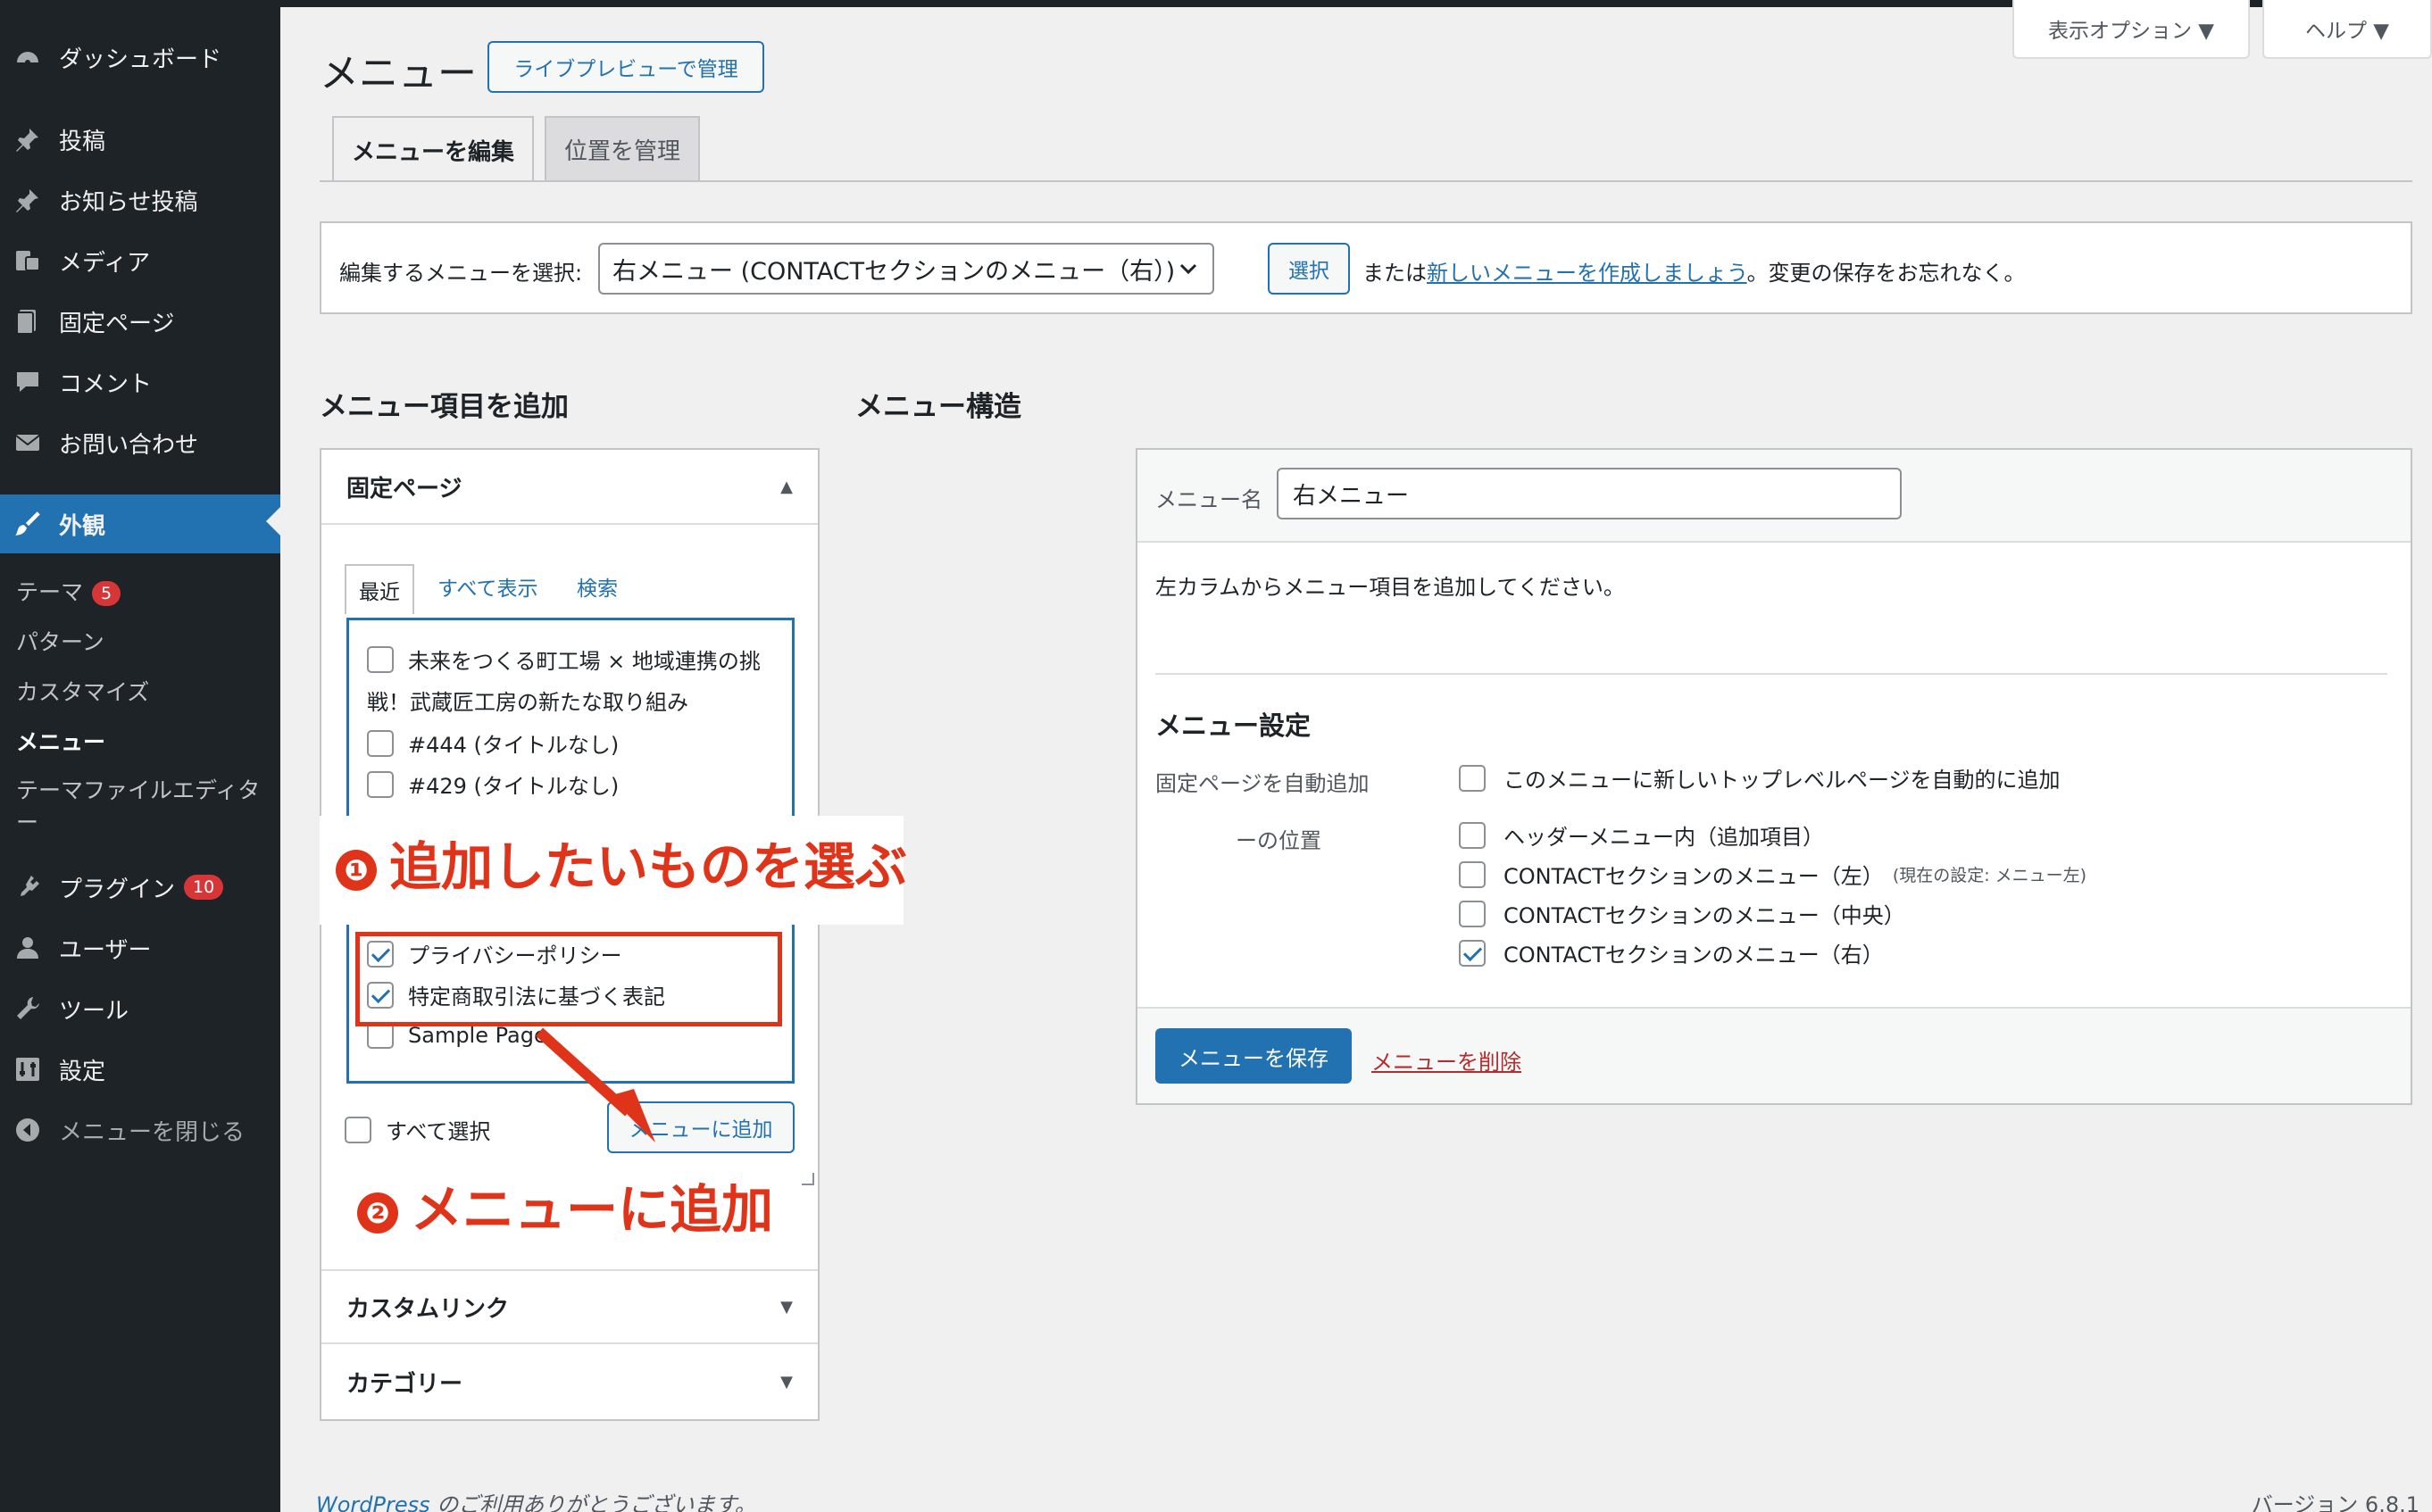 This screenshot has height=1512, width=2432. What do you see at coordinates (1590, 494) in the screenshot?
I see `menu-name-input: 右メニュー` at bounding box center [1590, 494].